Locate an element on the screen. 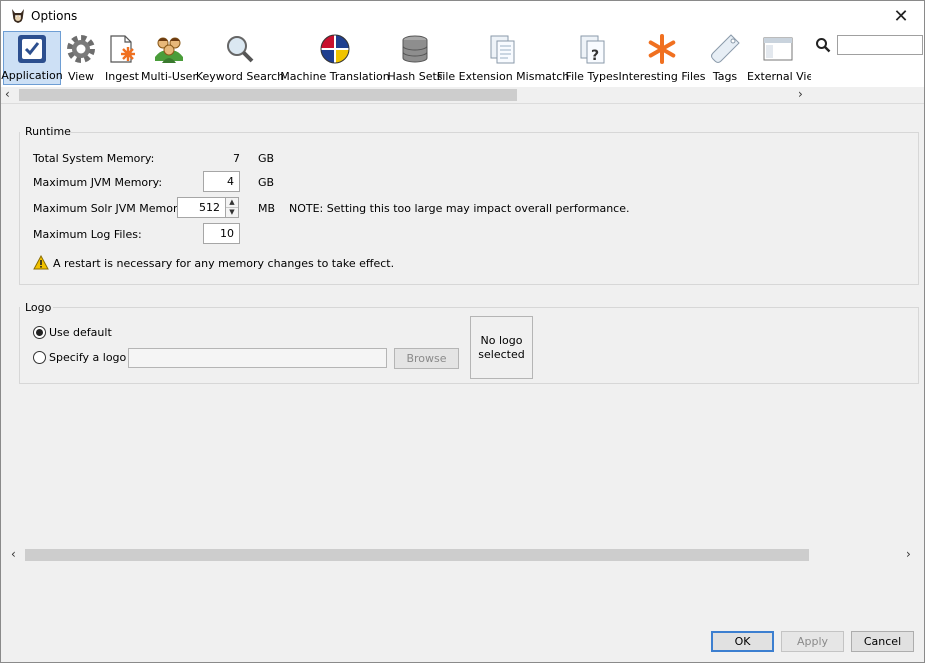 The width and height of the screenshot is (925, 663). search-icon is located at coordinates (823, 45).